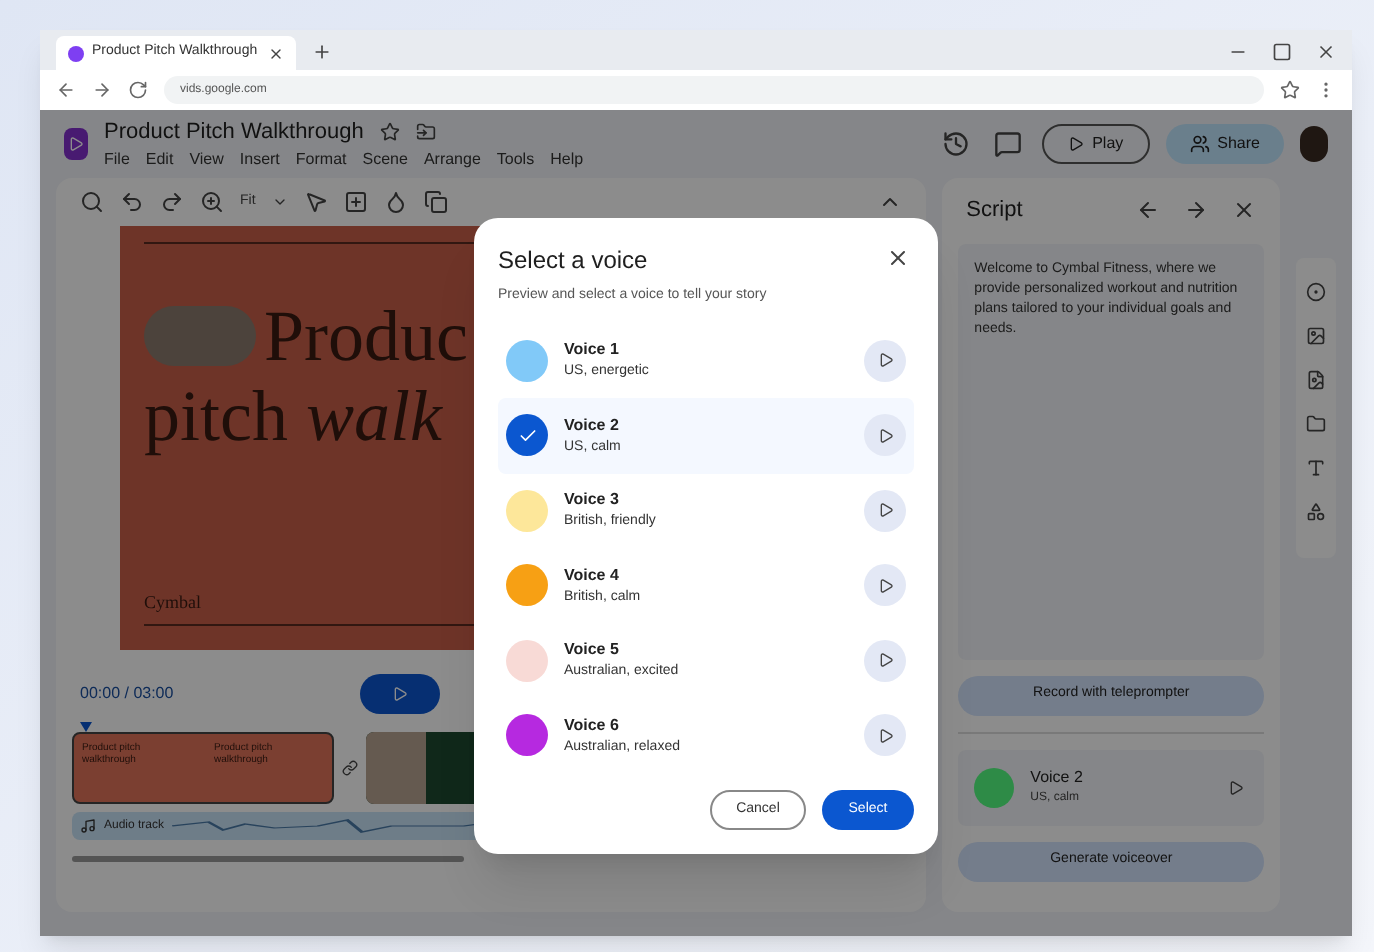  What do you see at coordinates (385, 160) in the screenshot?
I see `menu-item: Scene` at bounding box center [385, 160].